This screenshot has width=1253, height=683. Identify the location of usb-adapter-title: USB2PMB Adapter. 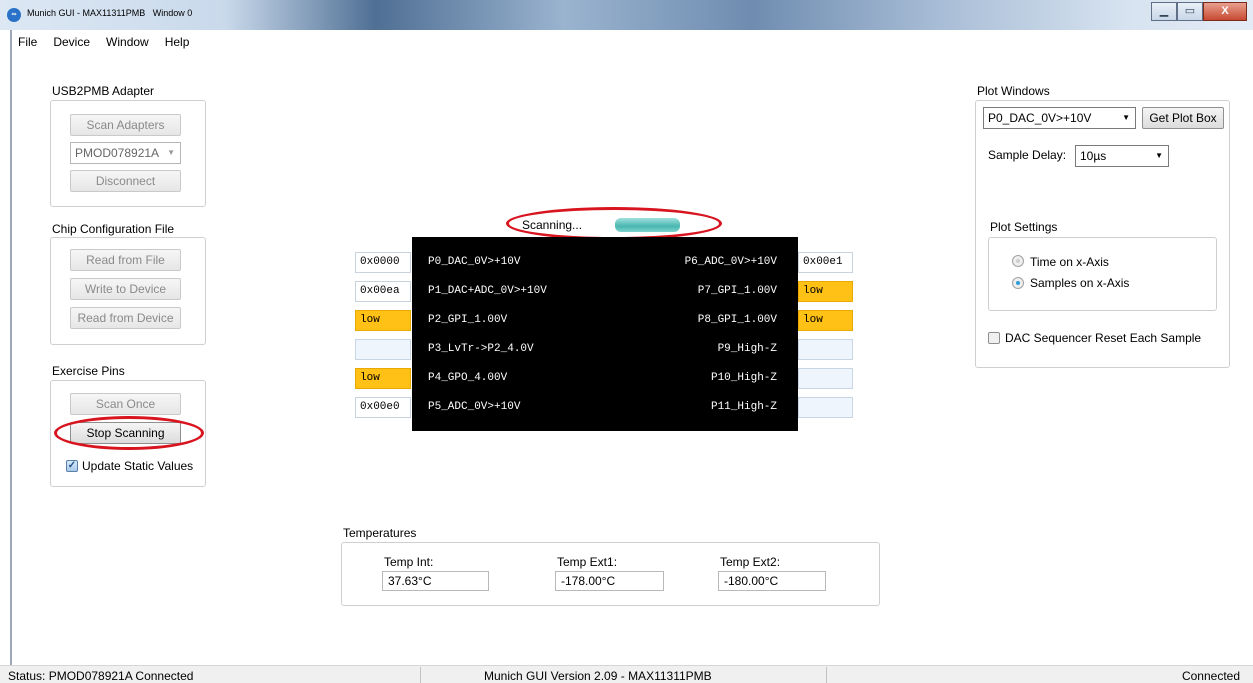
(103, 91).